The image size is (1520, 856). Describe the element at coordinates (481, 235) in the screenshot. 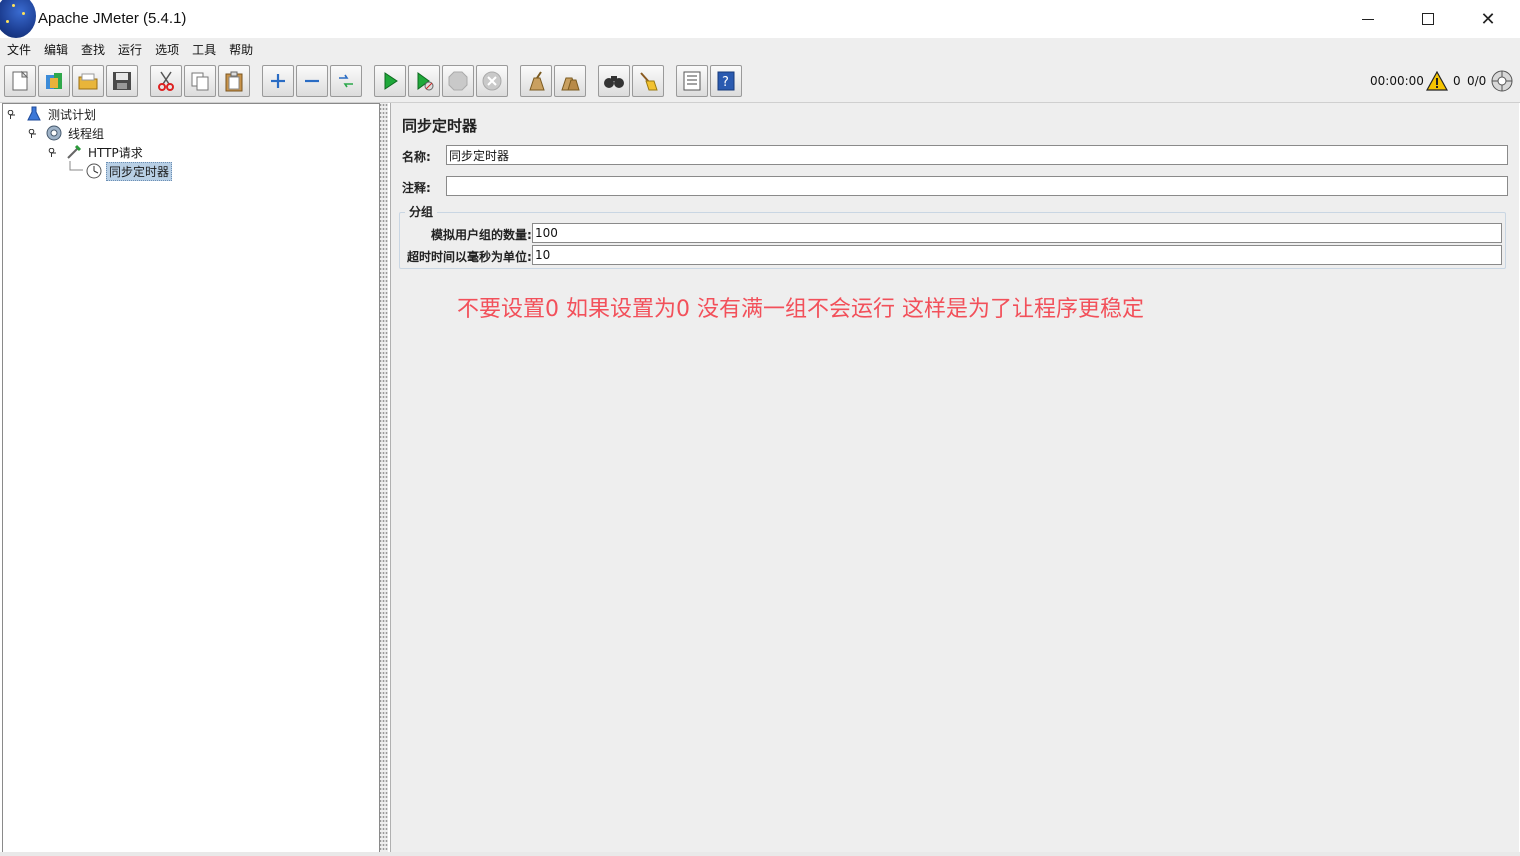

I see `users-count-label: 模拟用户组的数量:` at that location.